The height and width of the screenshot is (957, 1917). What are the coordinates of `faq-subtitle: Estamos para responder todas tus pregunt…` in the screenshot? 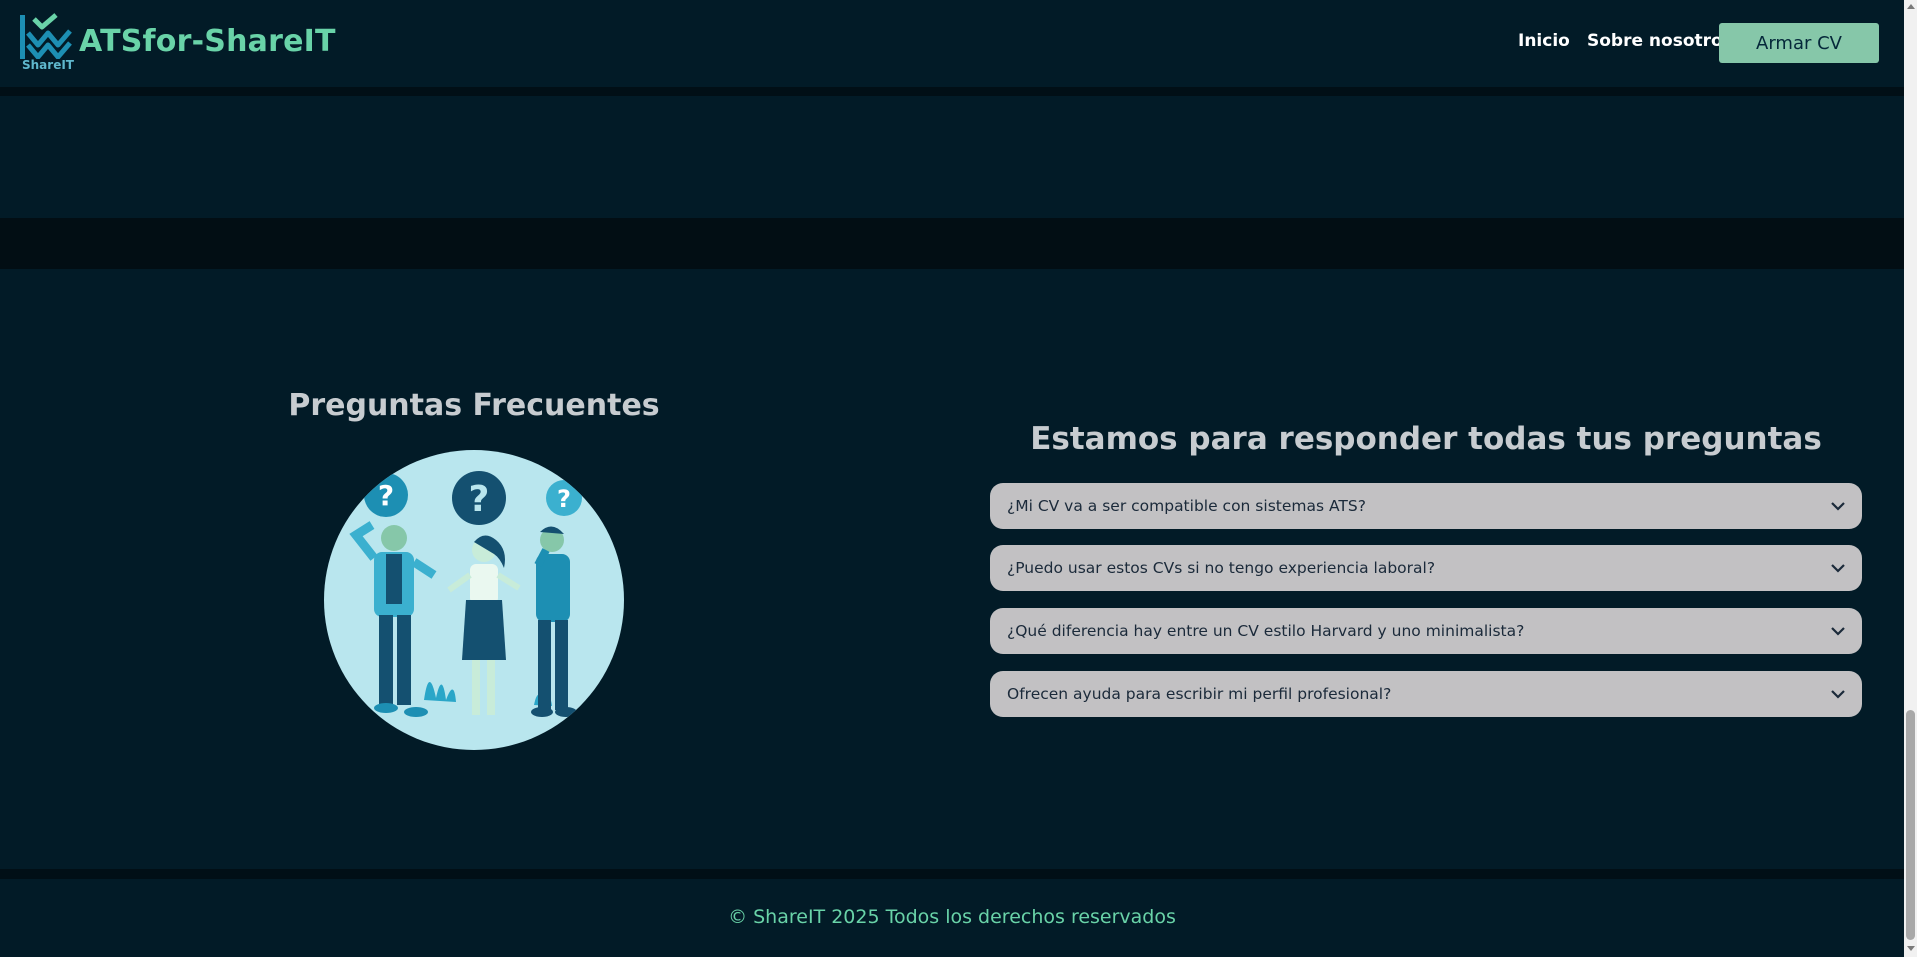 It's located at (1426, 439).